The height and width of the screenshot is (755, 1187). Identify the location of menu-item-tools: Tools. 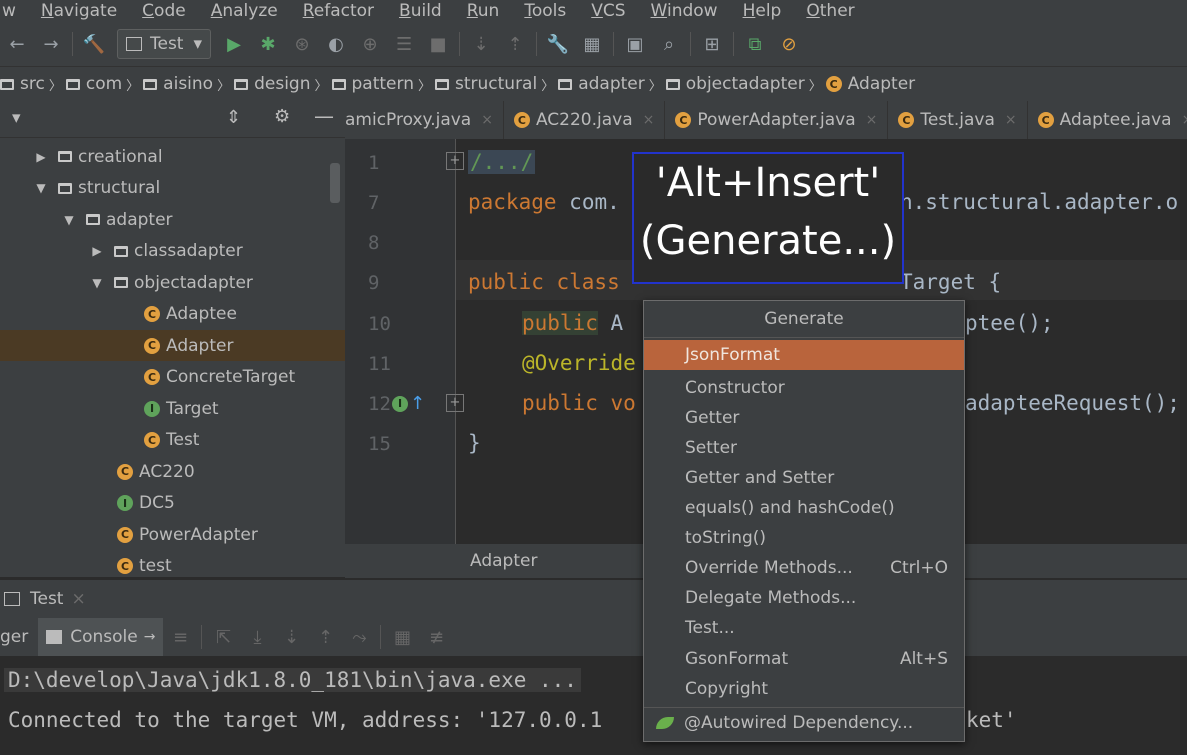
(545, 11).